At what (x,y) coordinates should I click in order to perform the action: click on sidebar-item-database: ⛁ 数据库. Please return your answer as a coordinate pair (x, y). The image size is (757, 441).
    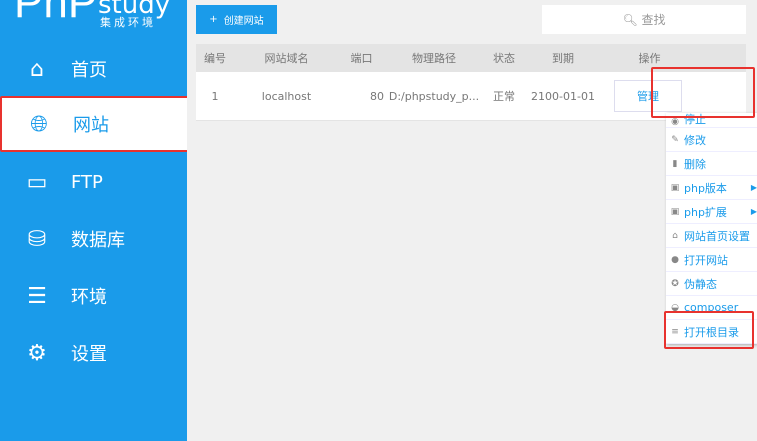
    Looking at the image, I should click on (93, 239).